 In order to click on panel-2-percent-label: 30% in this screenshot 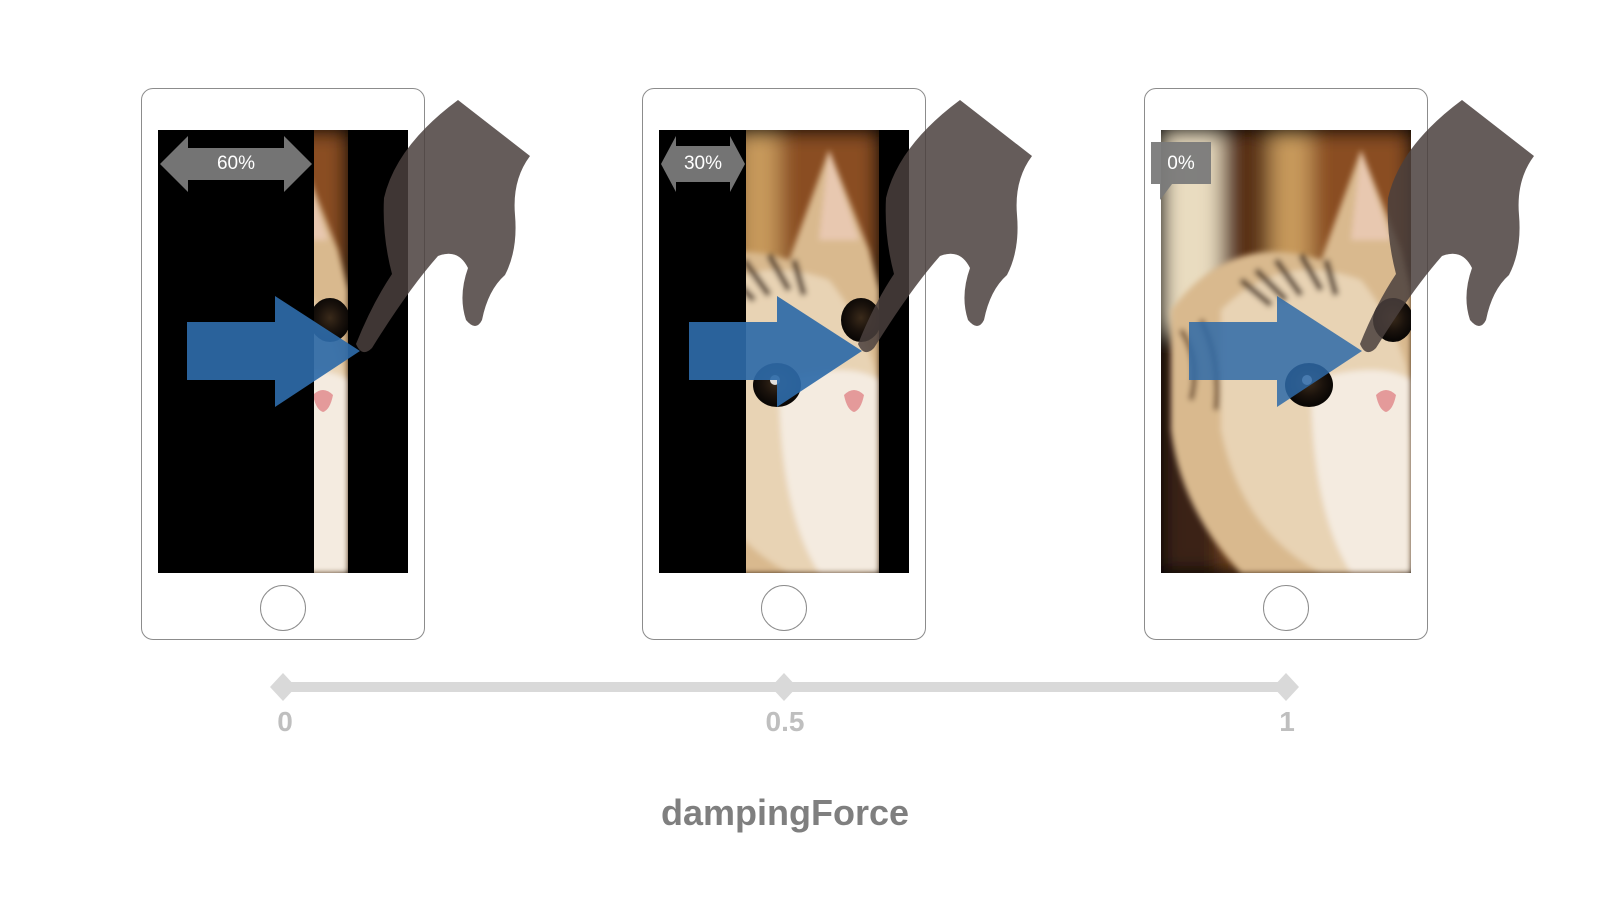, I will do `click(703, 163)`.